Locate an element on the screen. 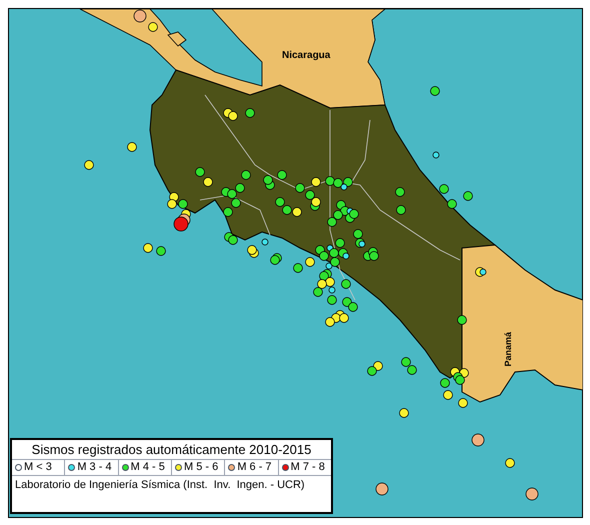 Image resolution: width=590 pixels, height=525 pixels. country-label: Nicaragua is located at coordinates (306, 56).